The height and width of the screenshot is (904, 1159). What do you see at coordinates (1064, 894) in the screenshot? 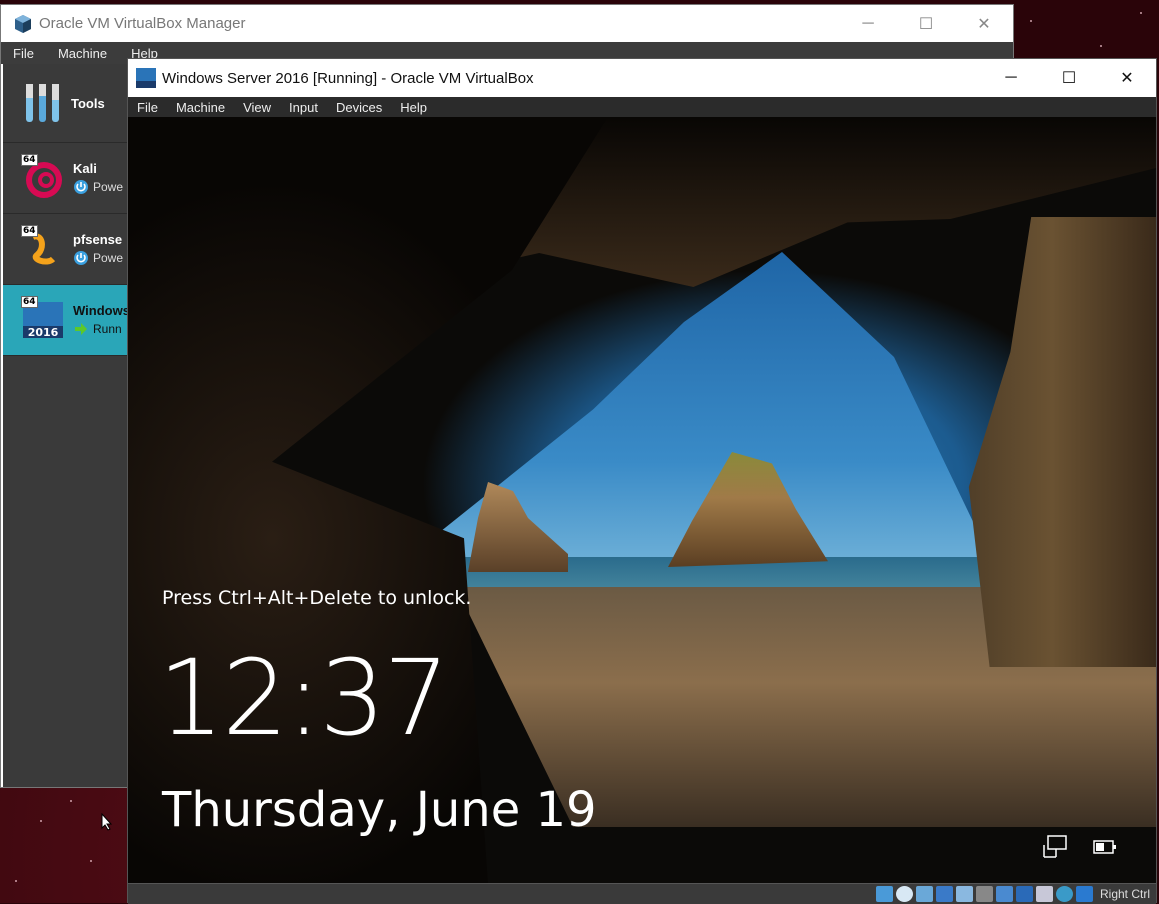
I see `guest-additions-icon` at bounding box center [1064, 894].